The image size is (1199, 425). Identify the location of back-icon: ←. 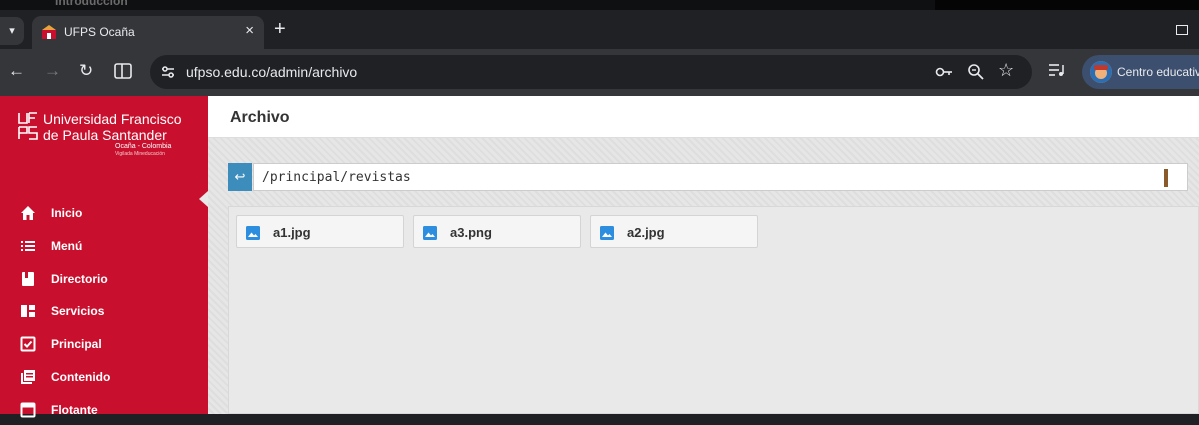
(16, 71).